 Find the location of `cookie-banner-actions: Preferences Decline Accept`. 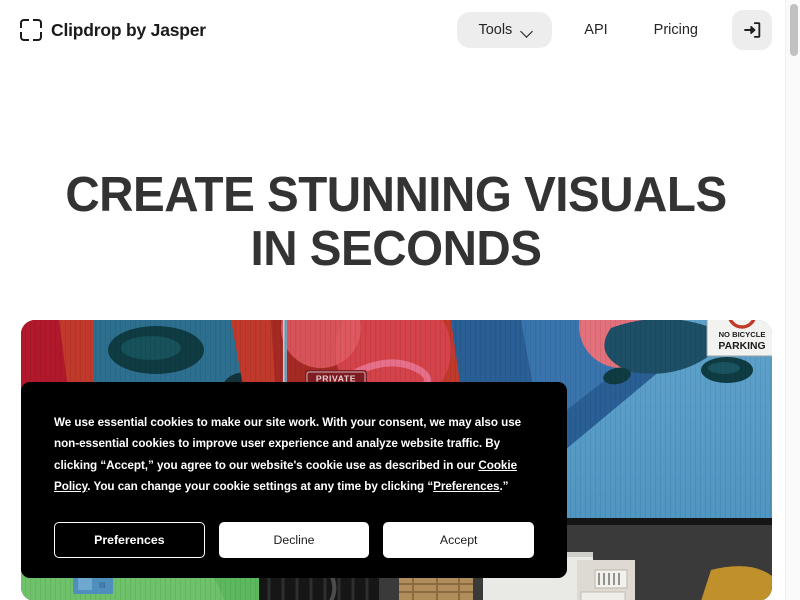

cookie-banner-actions: Preferences Decline Accept is located at coordinates (294, 540).